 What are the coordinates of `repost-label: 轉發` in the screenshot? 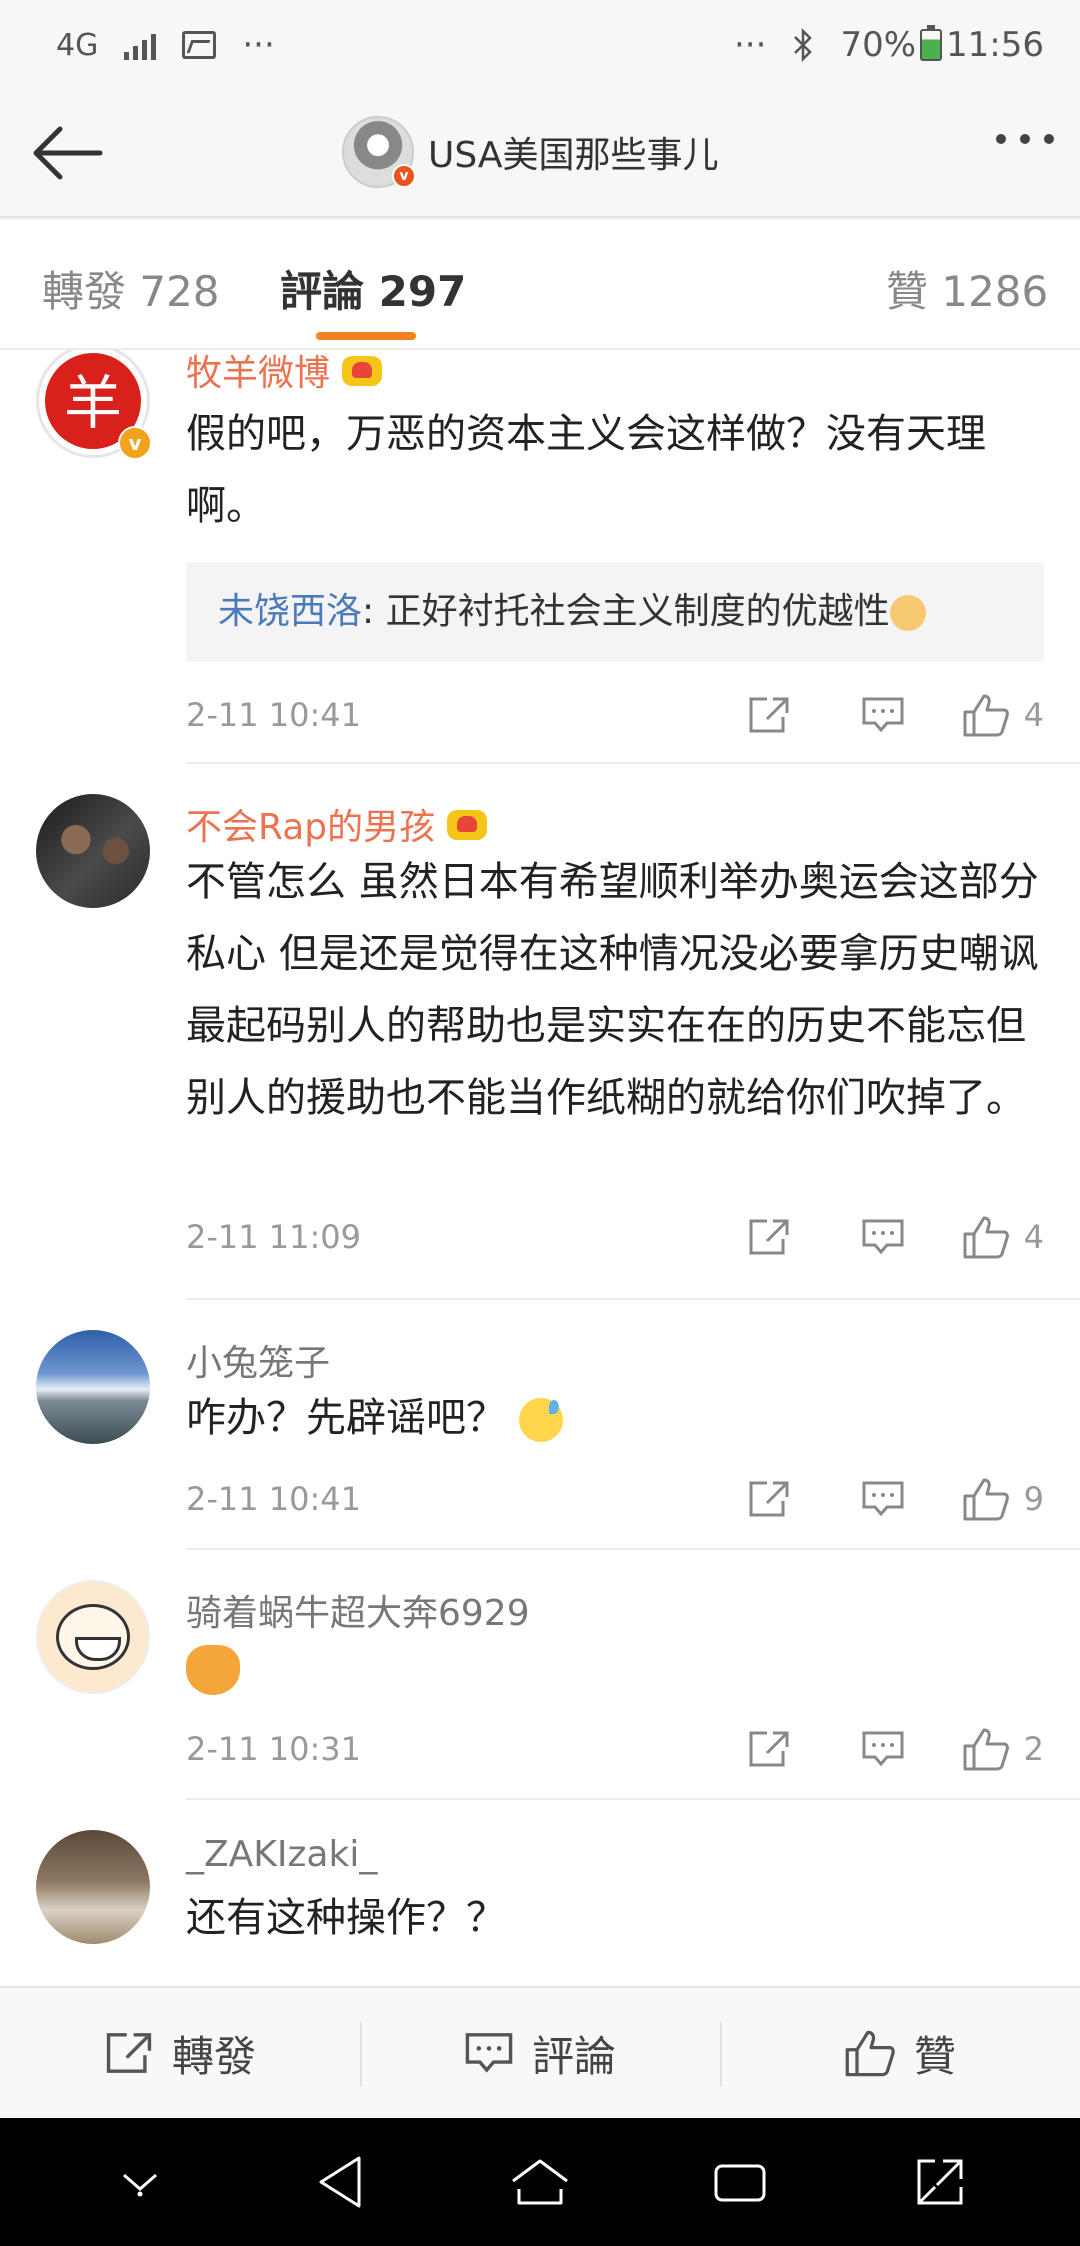 It's located at (213, 2056).